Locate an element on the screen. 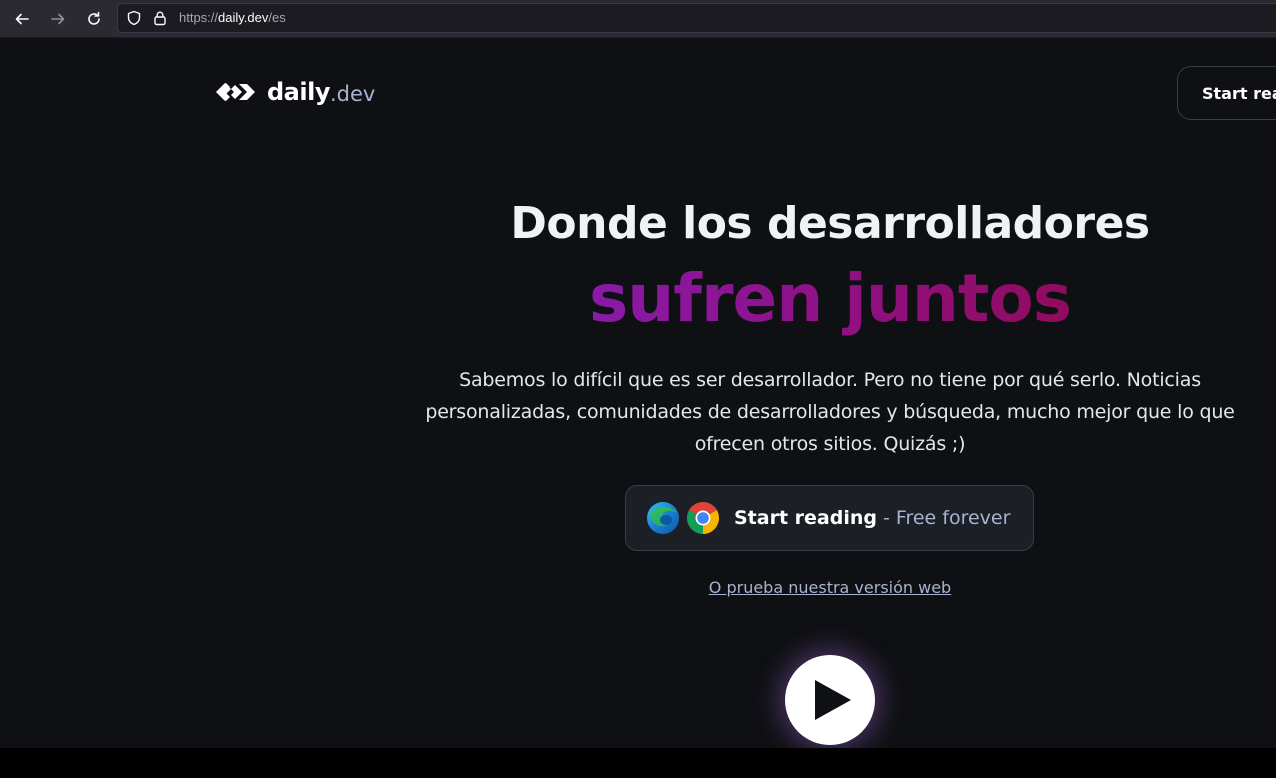  url-text: https://daily.dev/es is located at coordinates (232, 17).